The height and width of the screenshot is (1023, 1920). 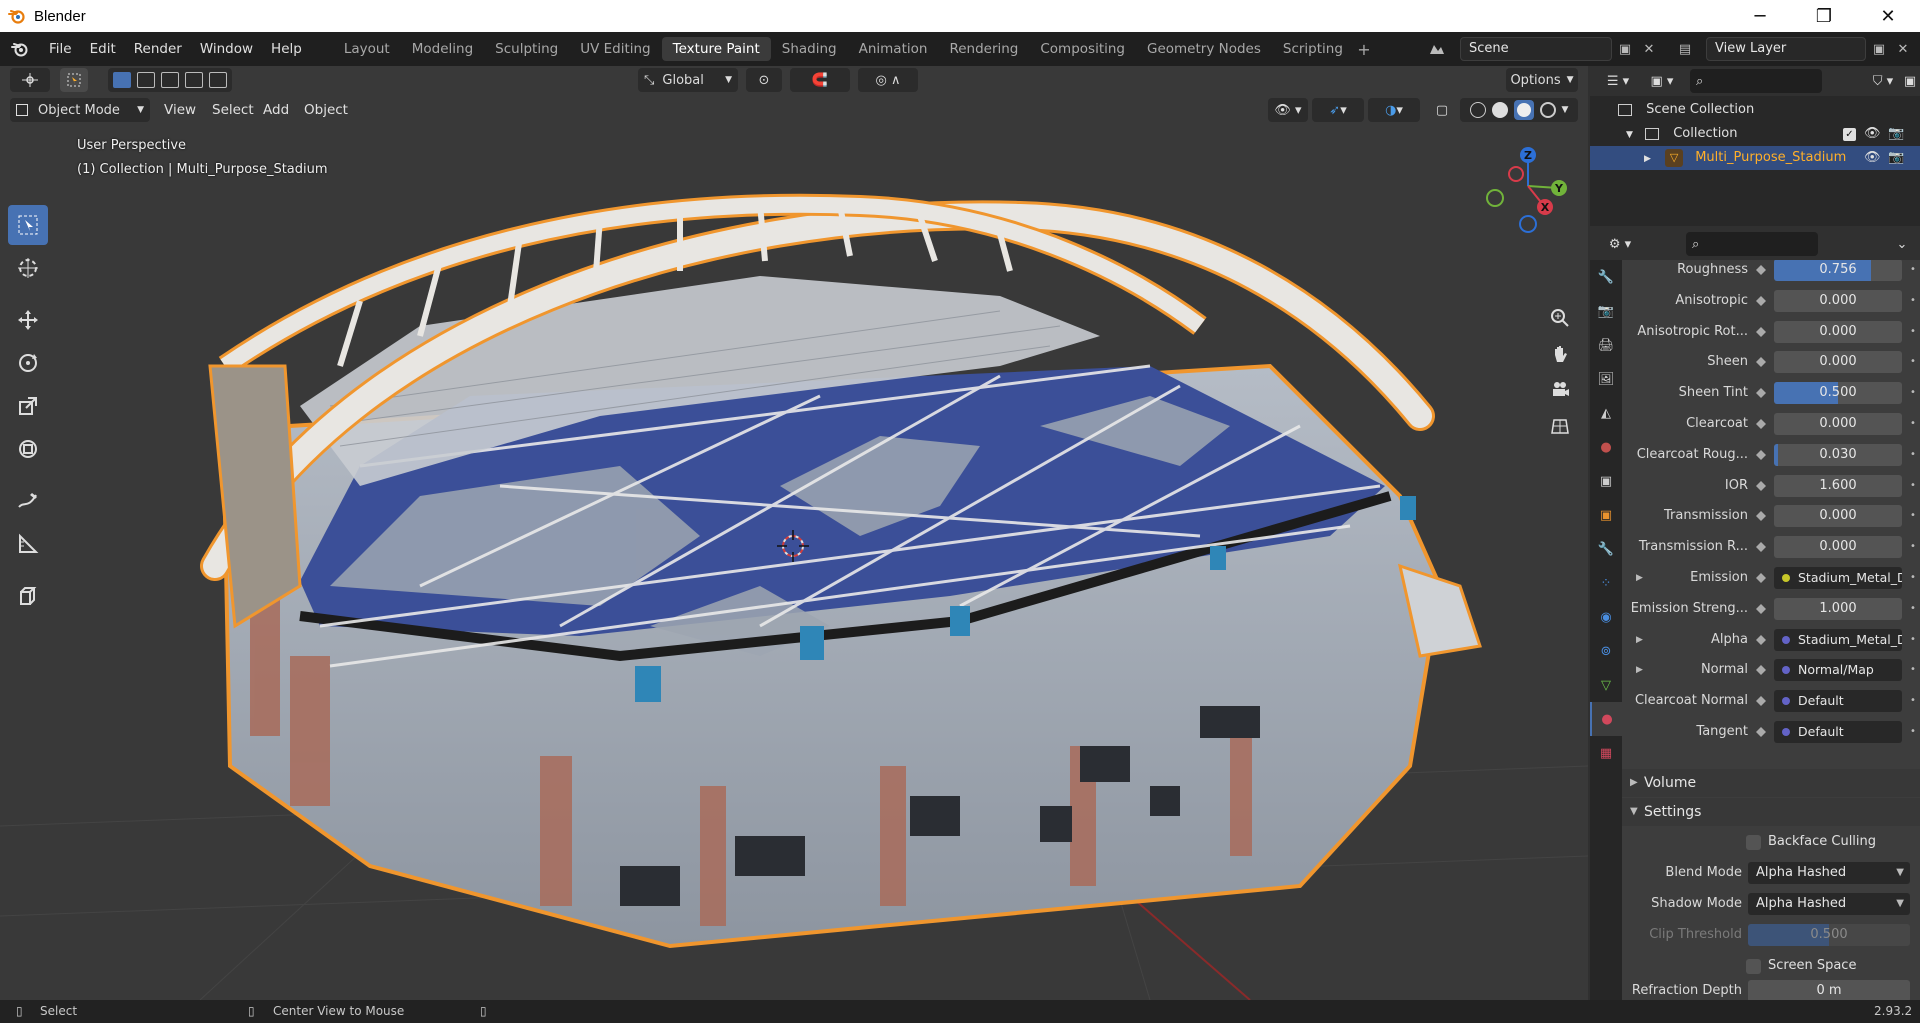 What do you see at coordinates (820, 80) in the screenshot?
I see `snap-toggle-icon: 🧲` at bounding box center [820, 80].